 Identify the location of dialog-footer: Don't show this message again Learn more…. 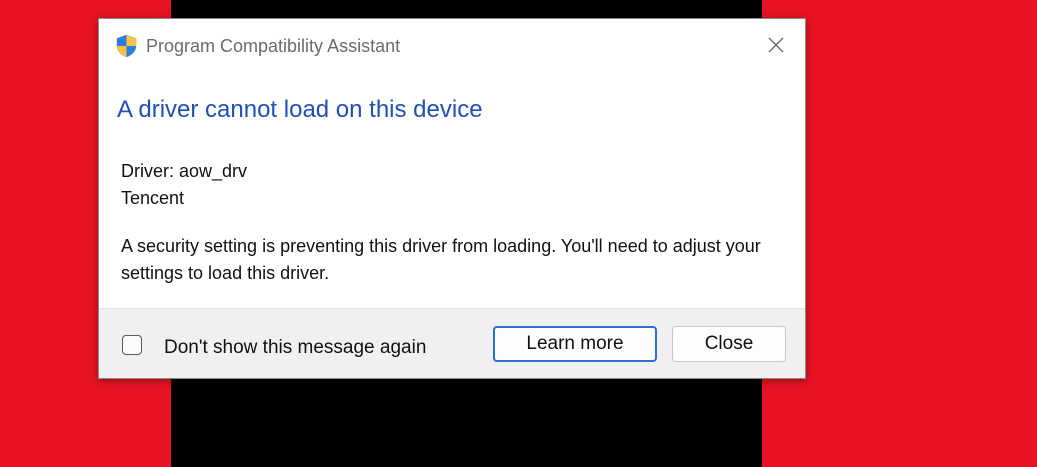
(452, 343).